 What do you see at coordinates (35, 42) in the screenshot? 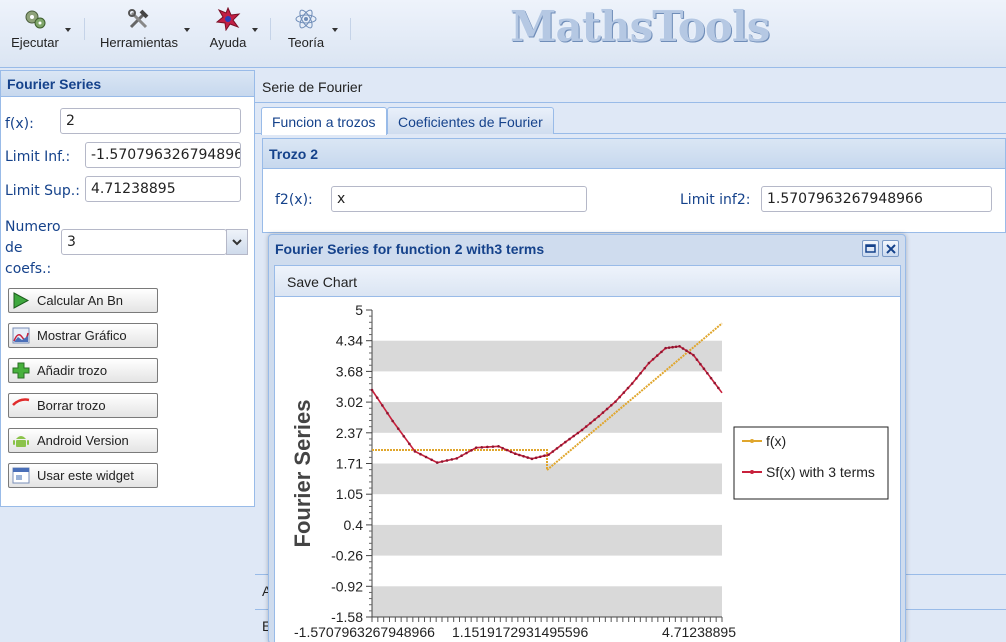
I see `ejecutar-label: Ejecutar` at bounding box center [35, 42].